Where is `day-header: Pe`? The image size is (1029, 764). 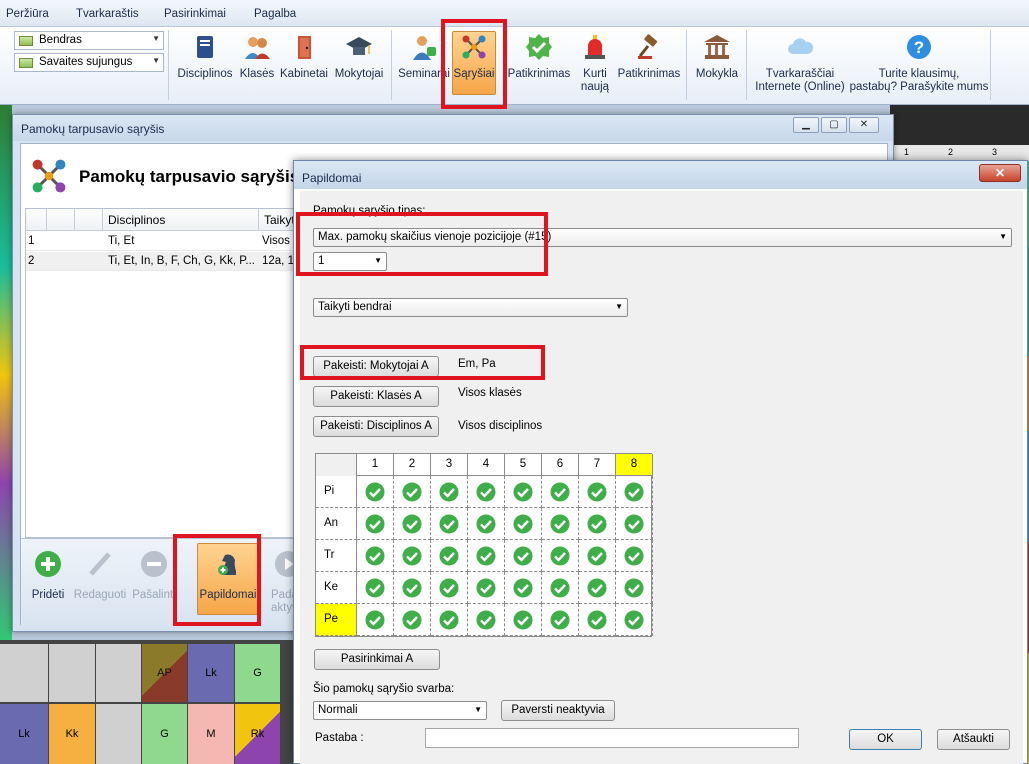
day-header: Pe is located at coordinates (336, 620).